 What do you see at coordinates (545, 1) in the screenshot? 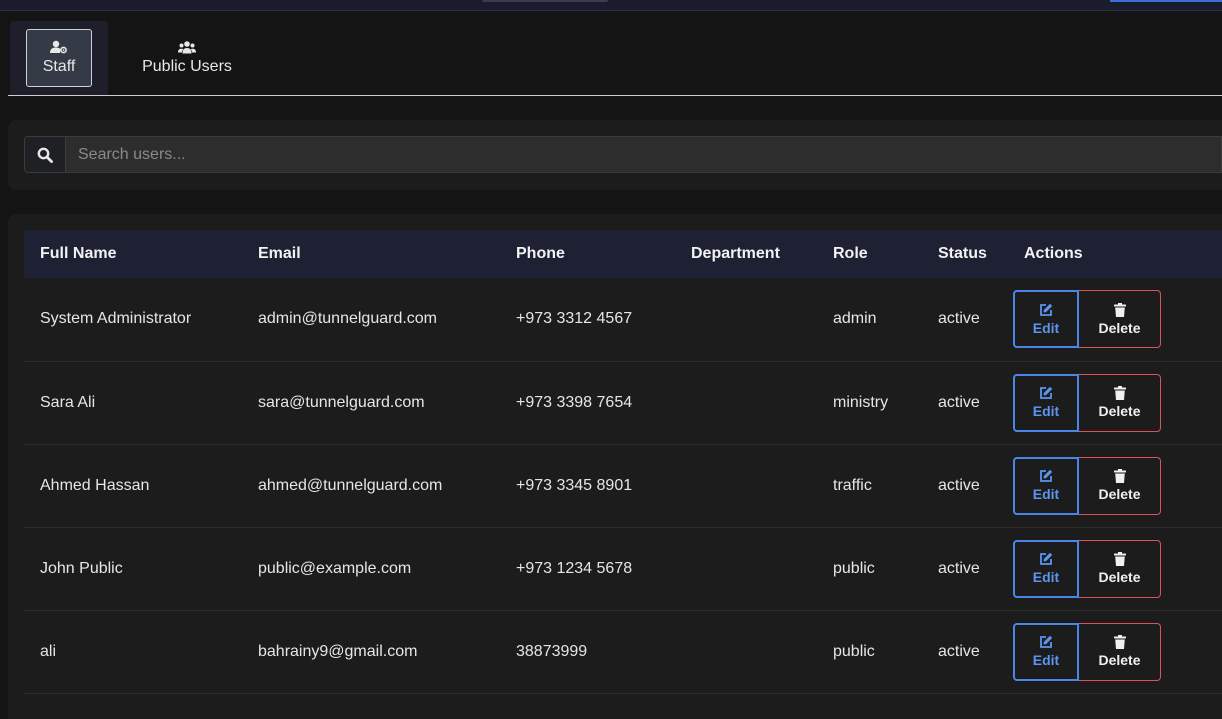
I see `navbar-indicator` at bounding box center [545, 1].